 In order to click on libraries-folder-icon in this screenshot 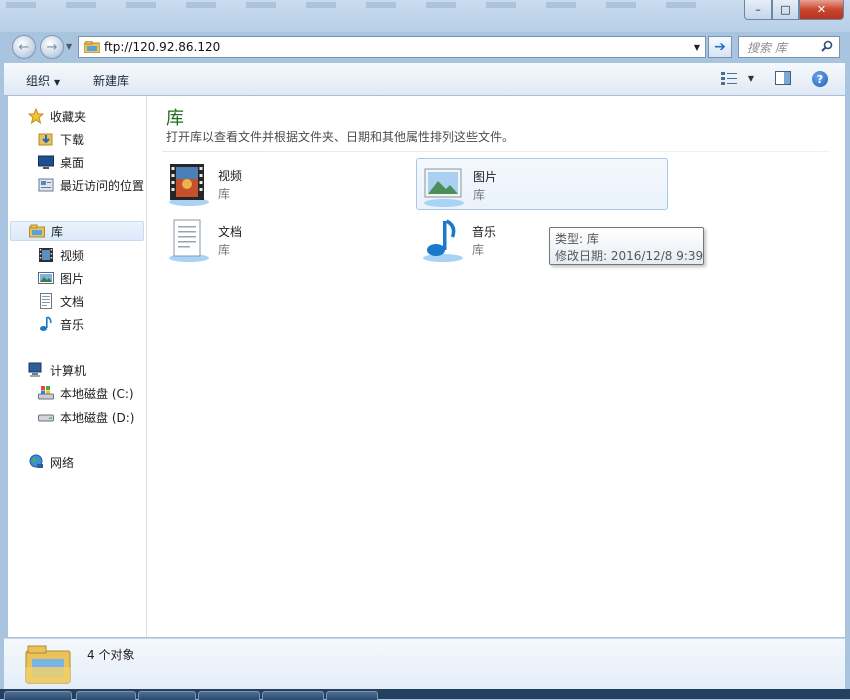, I will do `click(37, 231)`.